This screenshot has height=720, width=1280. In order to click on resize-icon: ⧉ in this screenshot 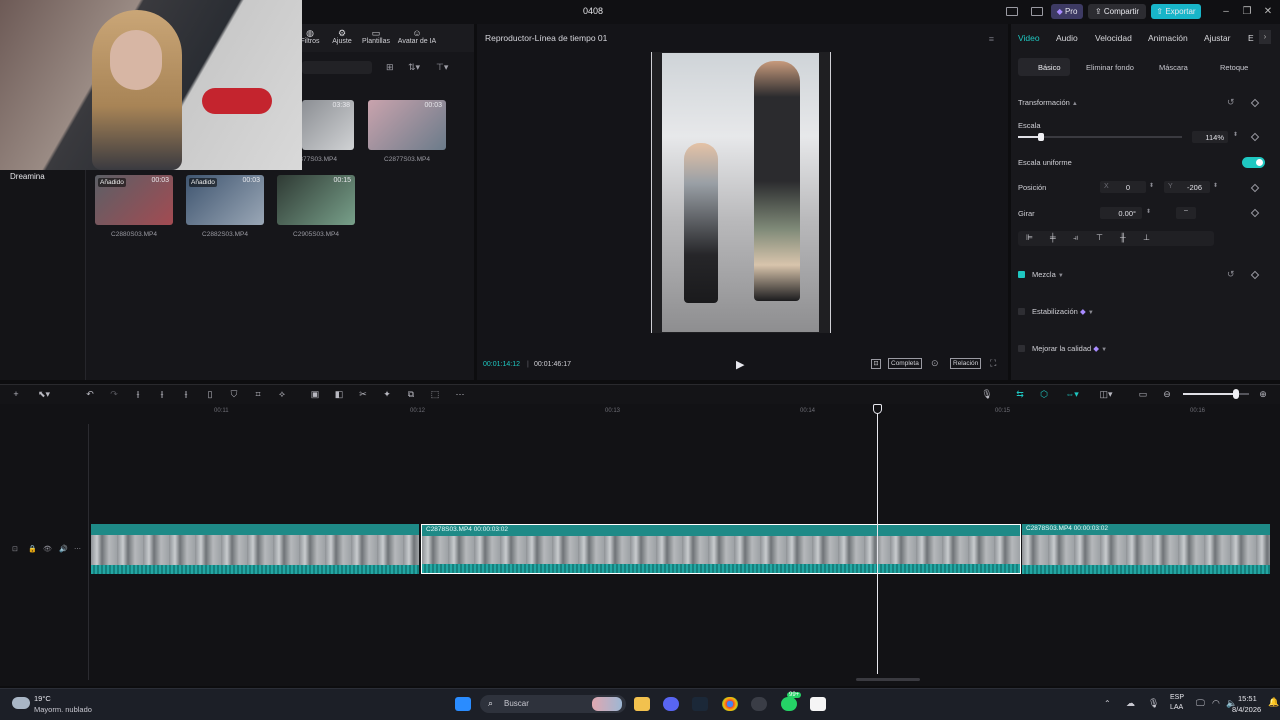, I will do `click(411, 394)`.